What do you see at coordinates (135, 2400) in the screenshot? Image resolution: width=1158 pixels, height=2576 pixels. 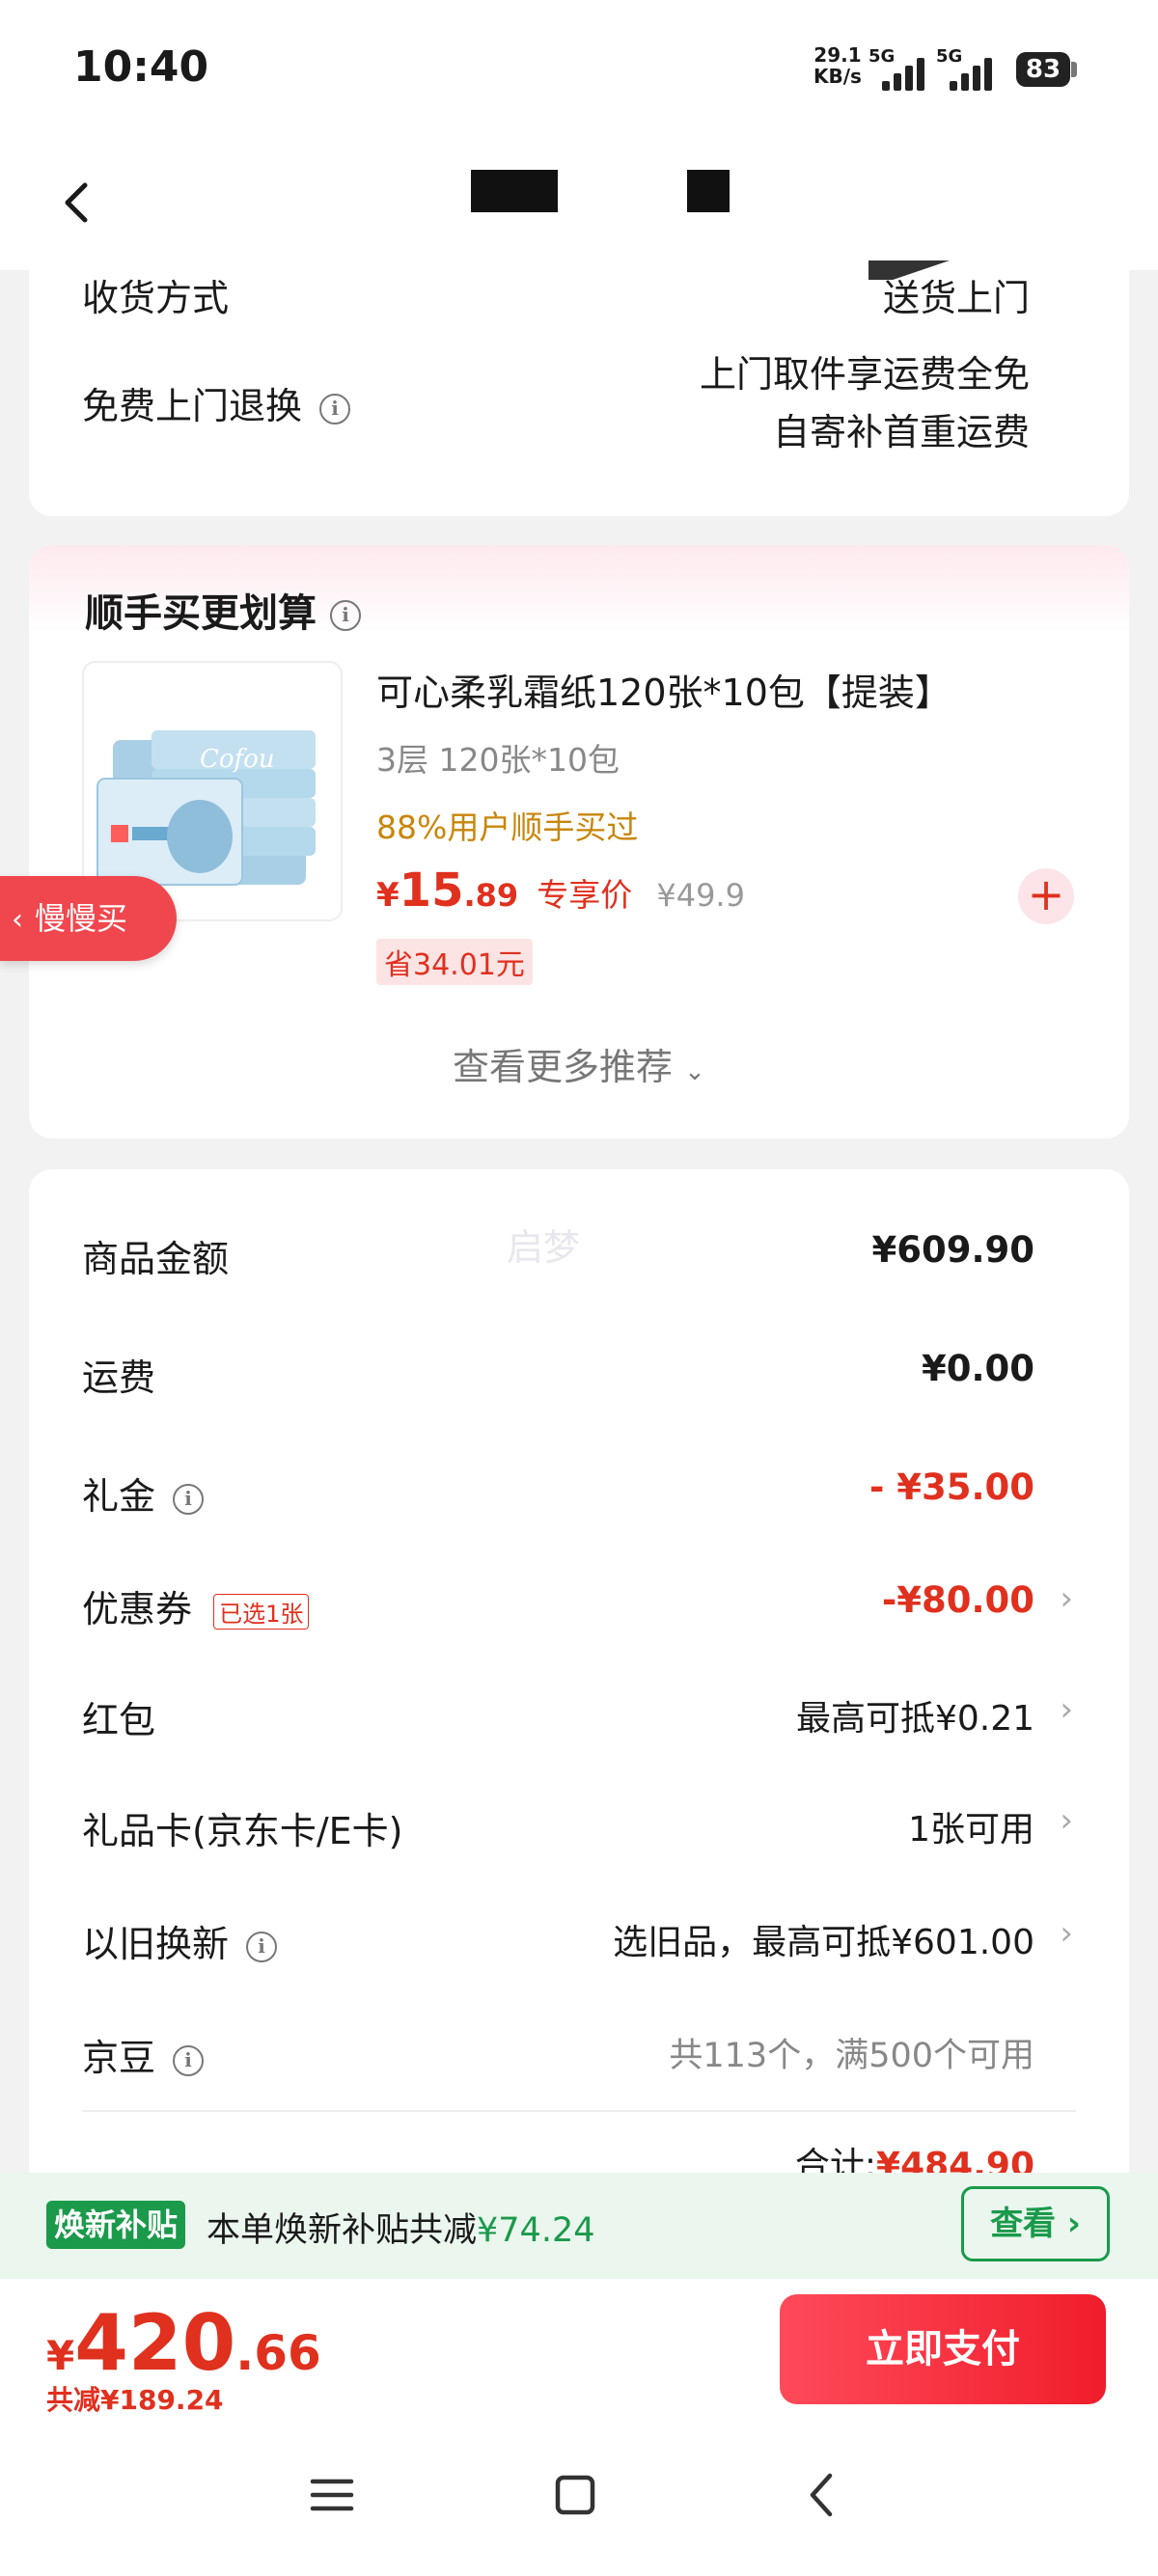 I see `total-saved: 共减¥189.24` at bounding box center [135, 2400].